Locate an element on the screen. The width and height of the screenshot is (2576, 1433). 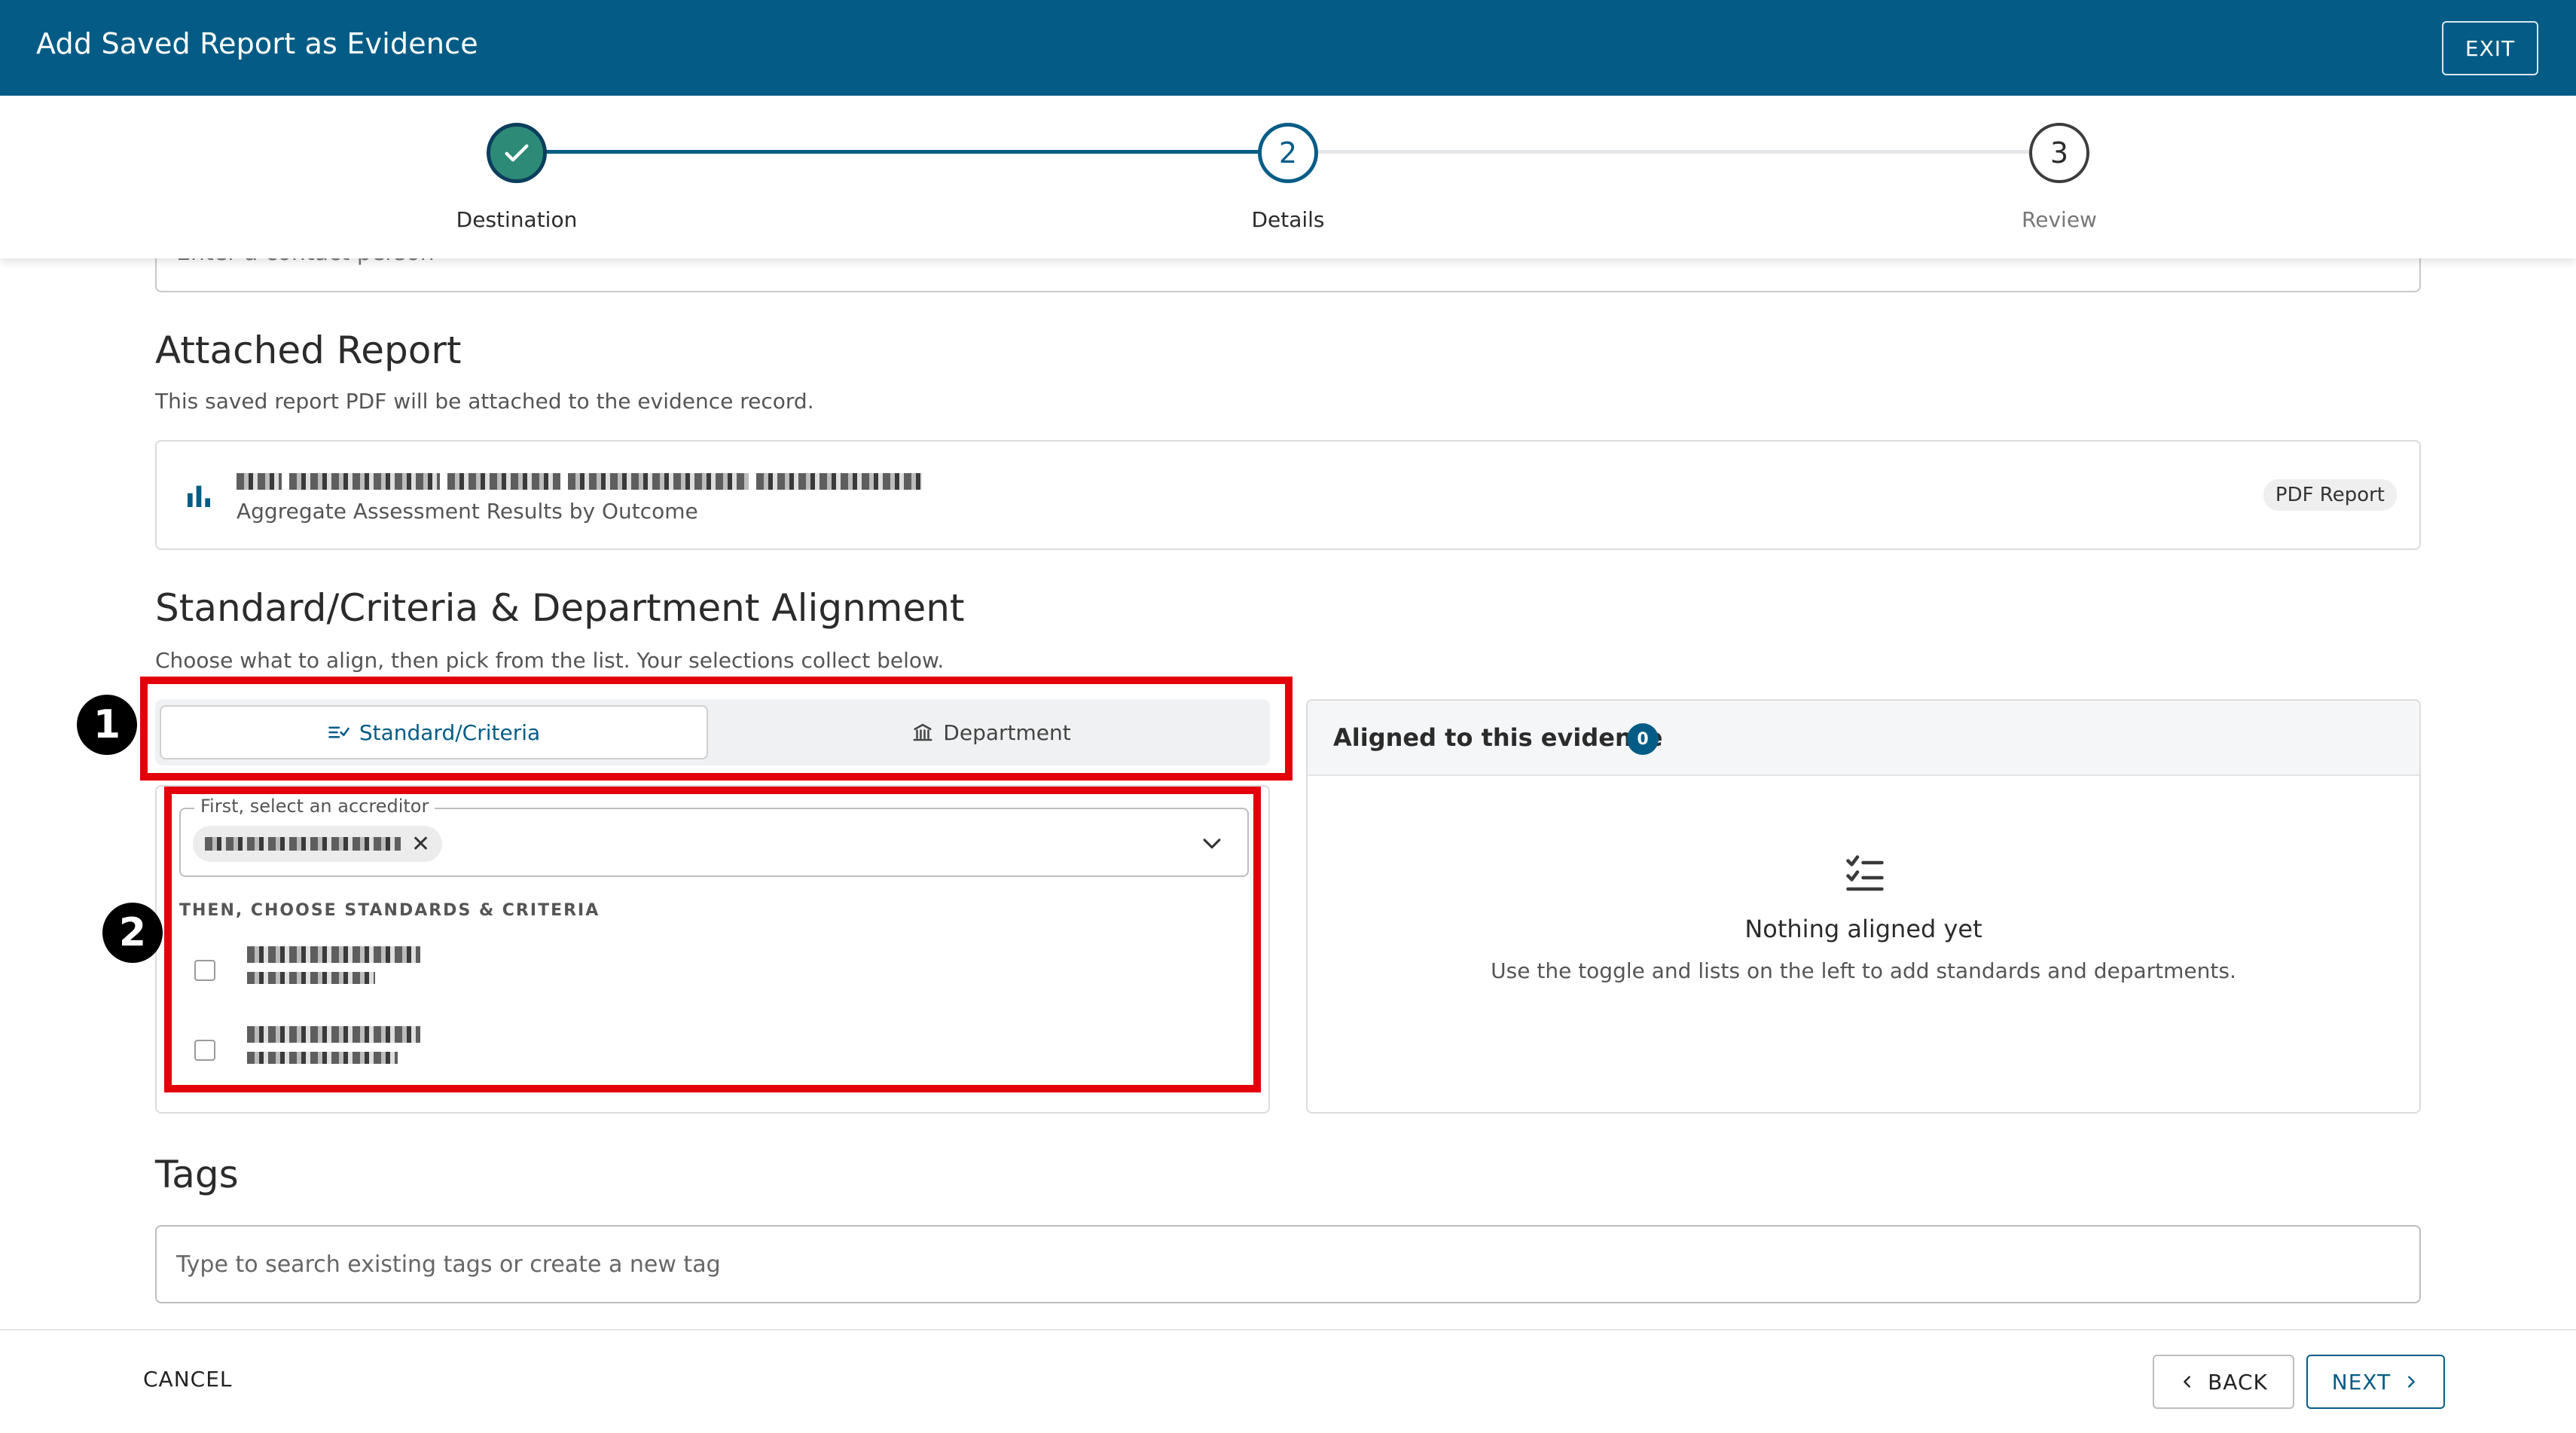
attached-report-title: Attached Report is located at coordinates (309, 350).